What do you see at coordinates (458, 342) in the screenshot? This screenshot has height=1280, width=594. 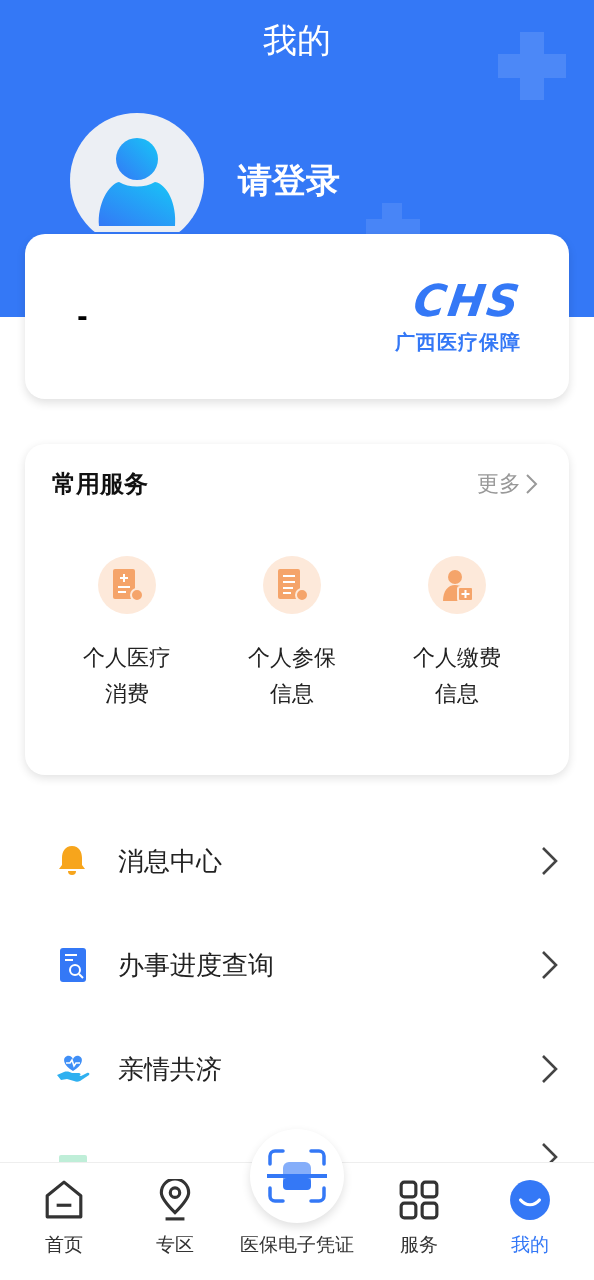 I see `organization-name: 广西医疗保障` at bounding box center [458, 342].